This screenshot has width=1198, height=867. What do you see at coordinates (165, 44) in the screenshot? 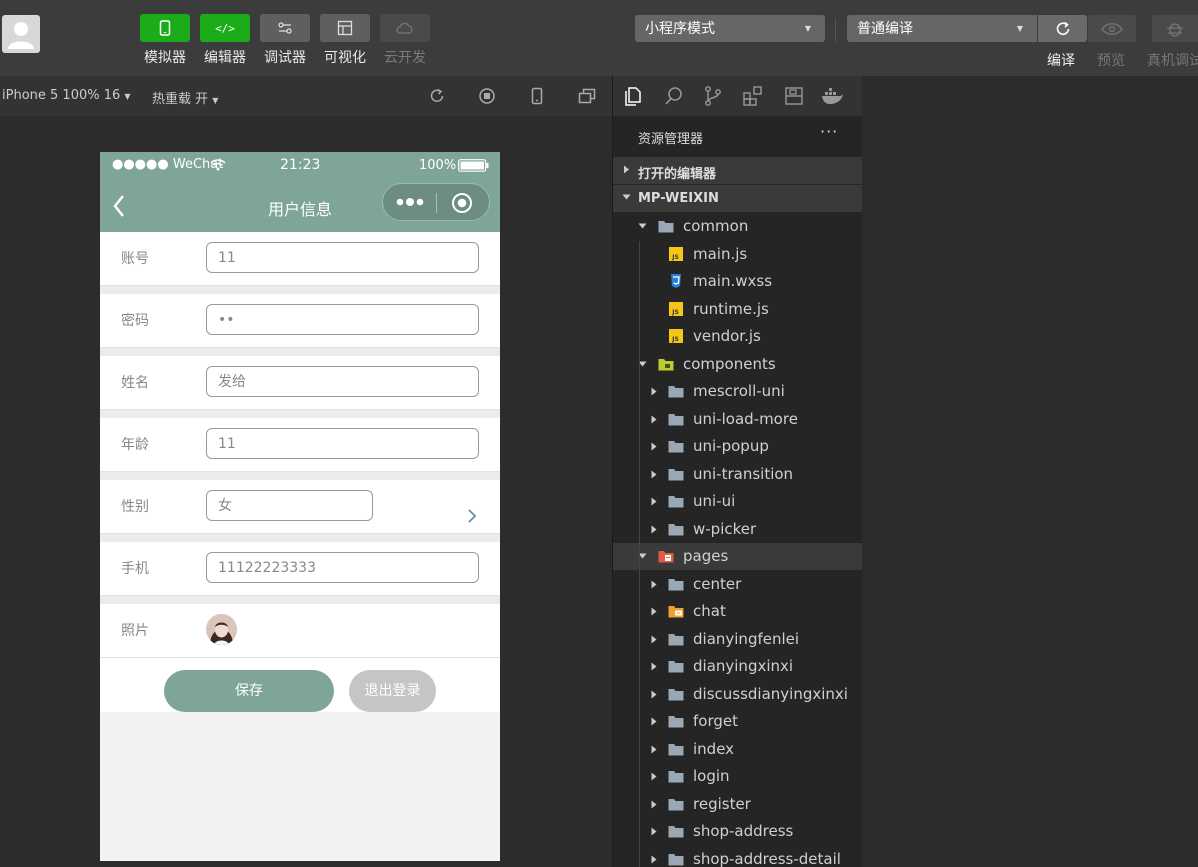
I see `simulator-button: 模拟器` at bounding box center [165, 44].